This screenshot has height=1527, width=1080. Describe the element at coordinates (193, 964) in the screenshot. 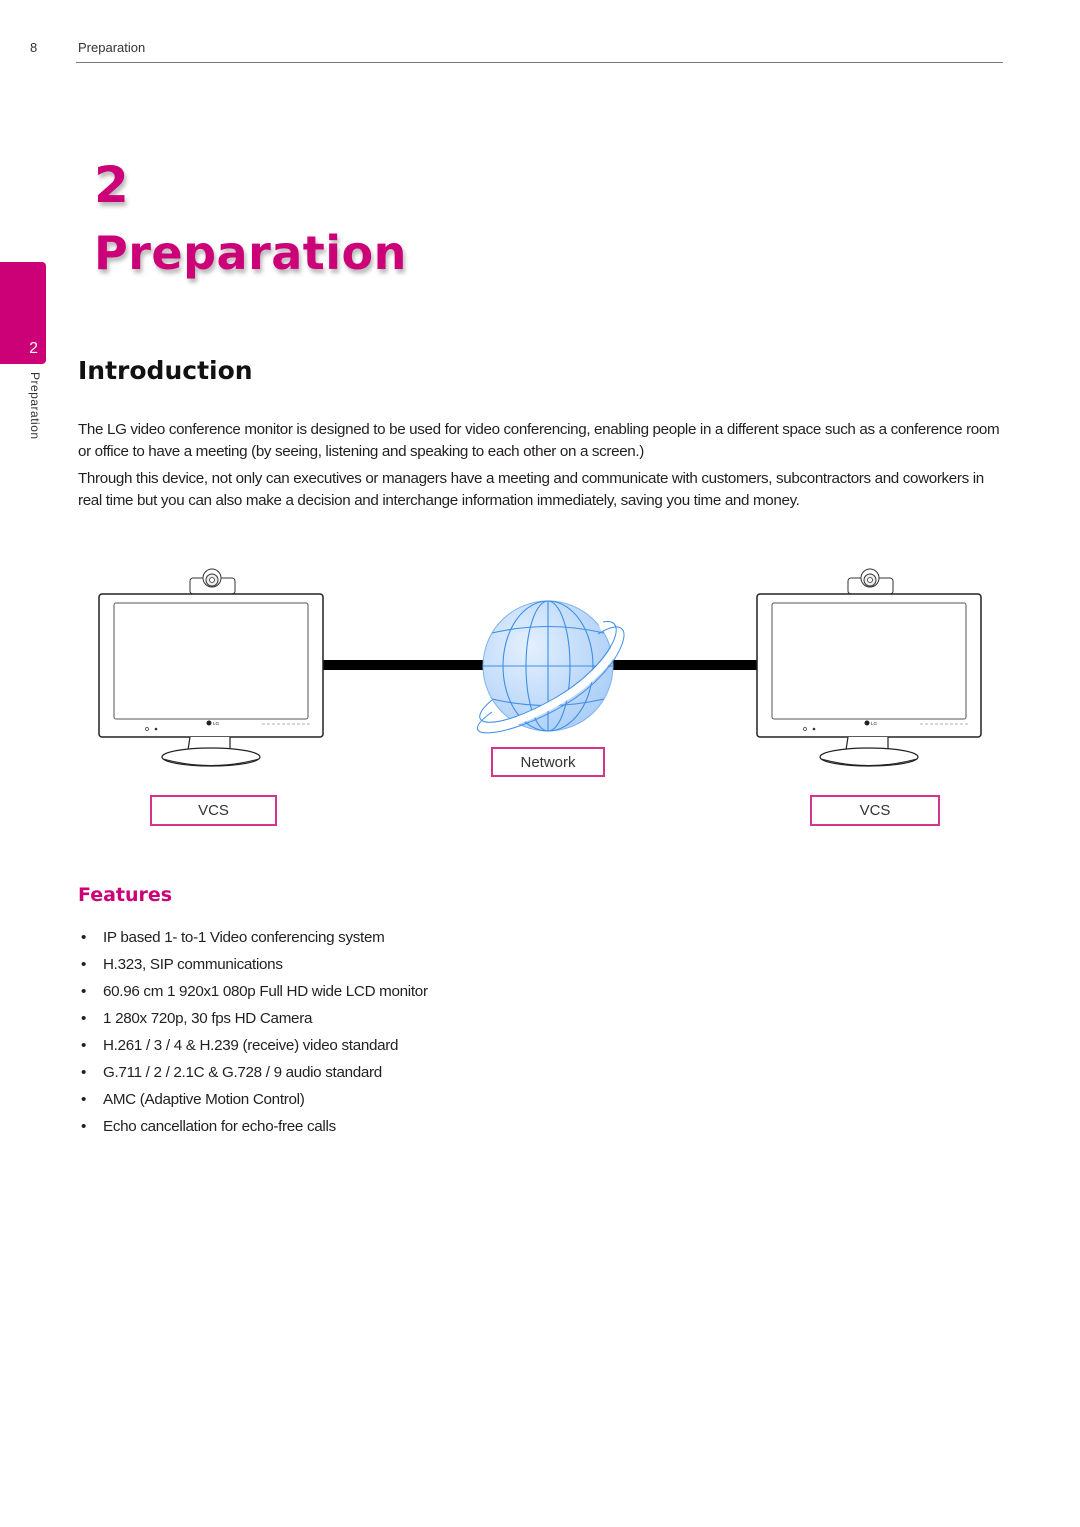

I see `feature-text: H.323, SIP communications` at that location.